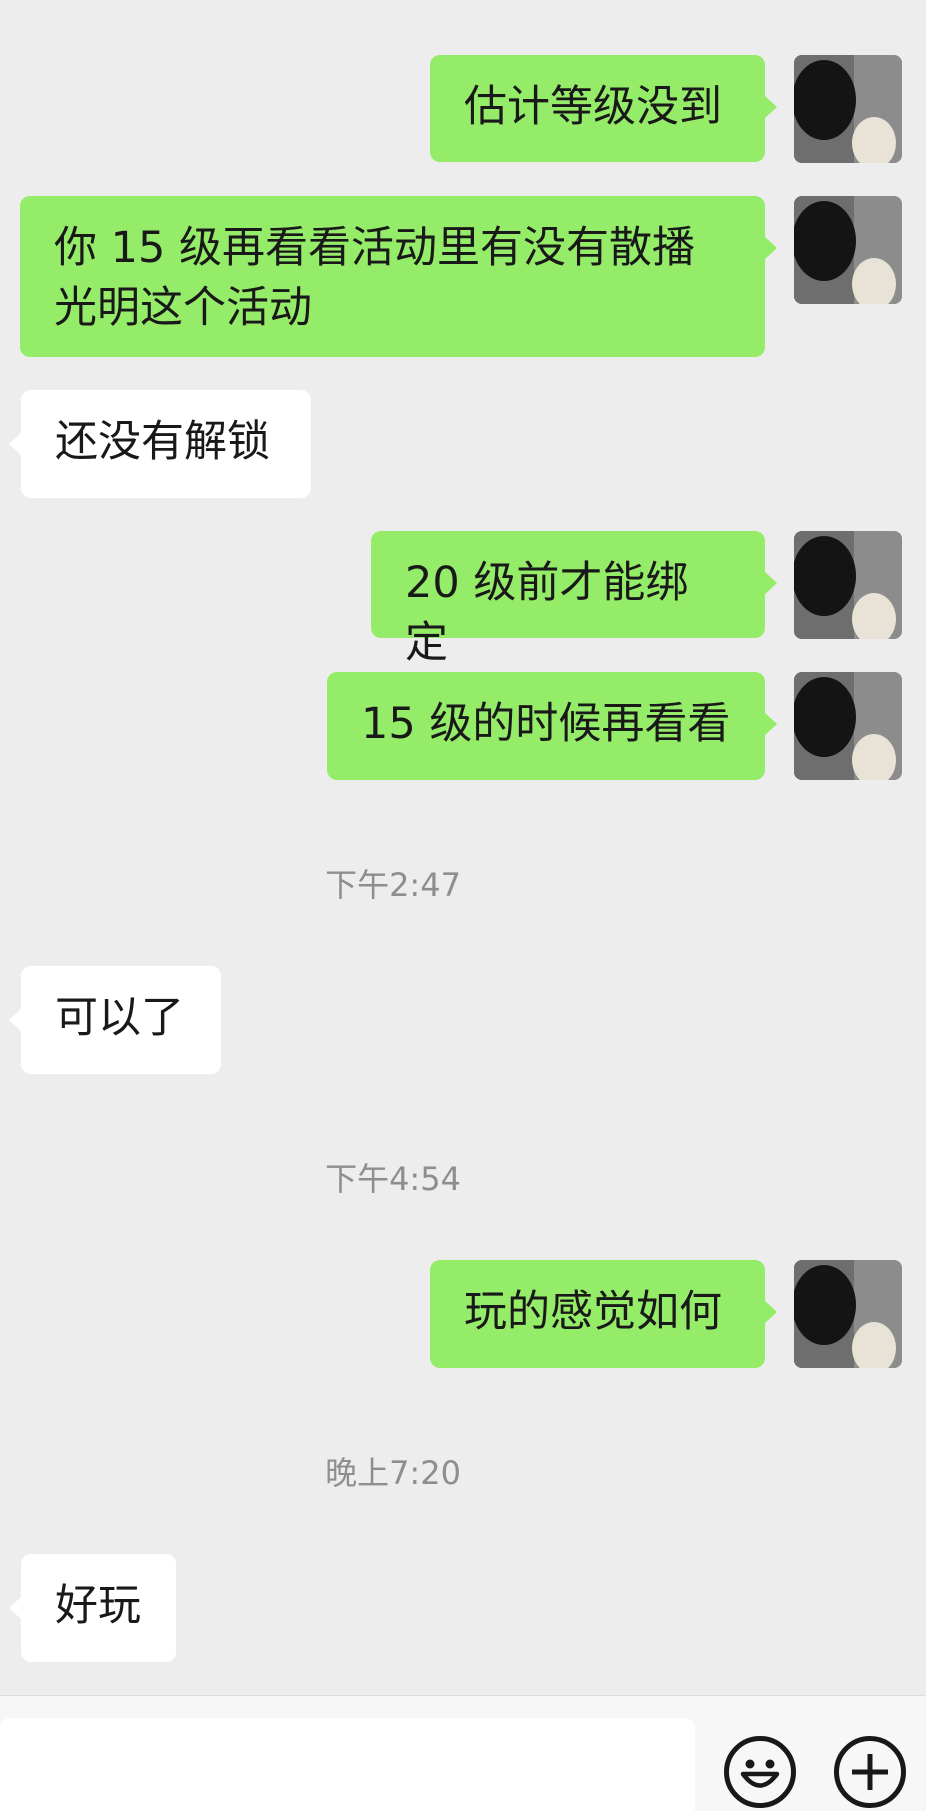  Describe the element at coordinates (347, 1764) in the screenshot. I see `message-input` at that location.